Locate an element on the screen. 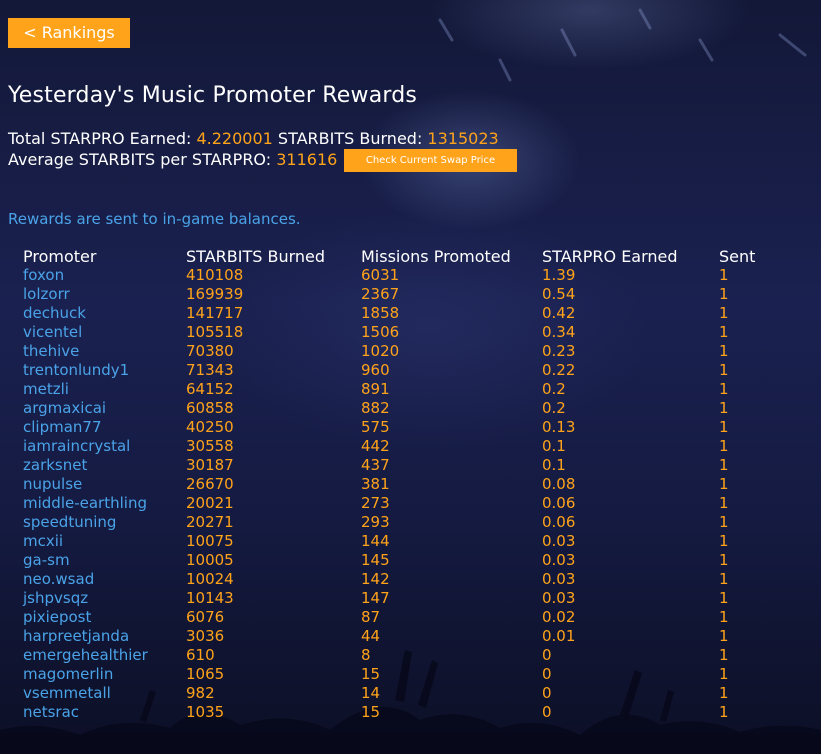 The width and height of the screenshot is (821, 754). missions-promoted-cell: 960 is located at coordinates (375, 370).